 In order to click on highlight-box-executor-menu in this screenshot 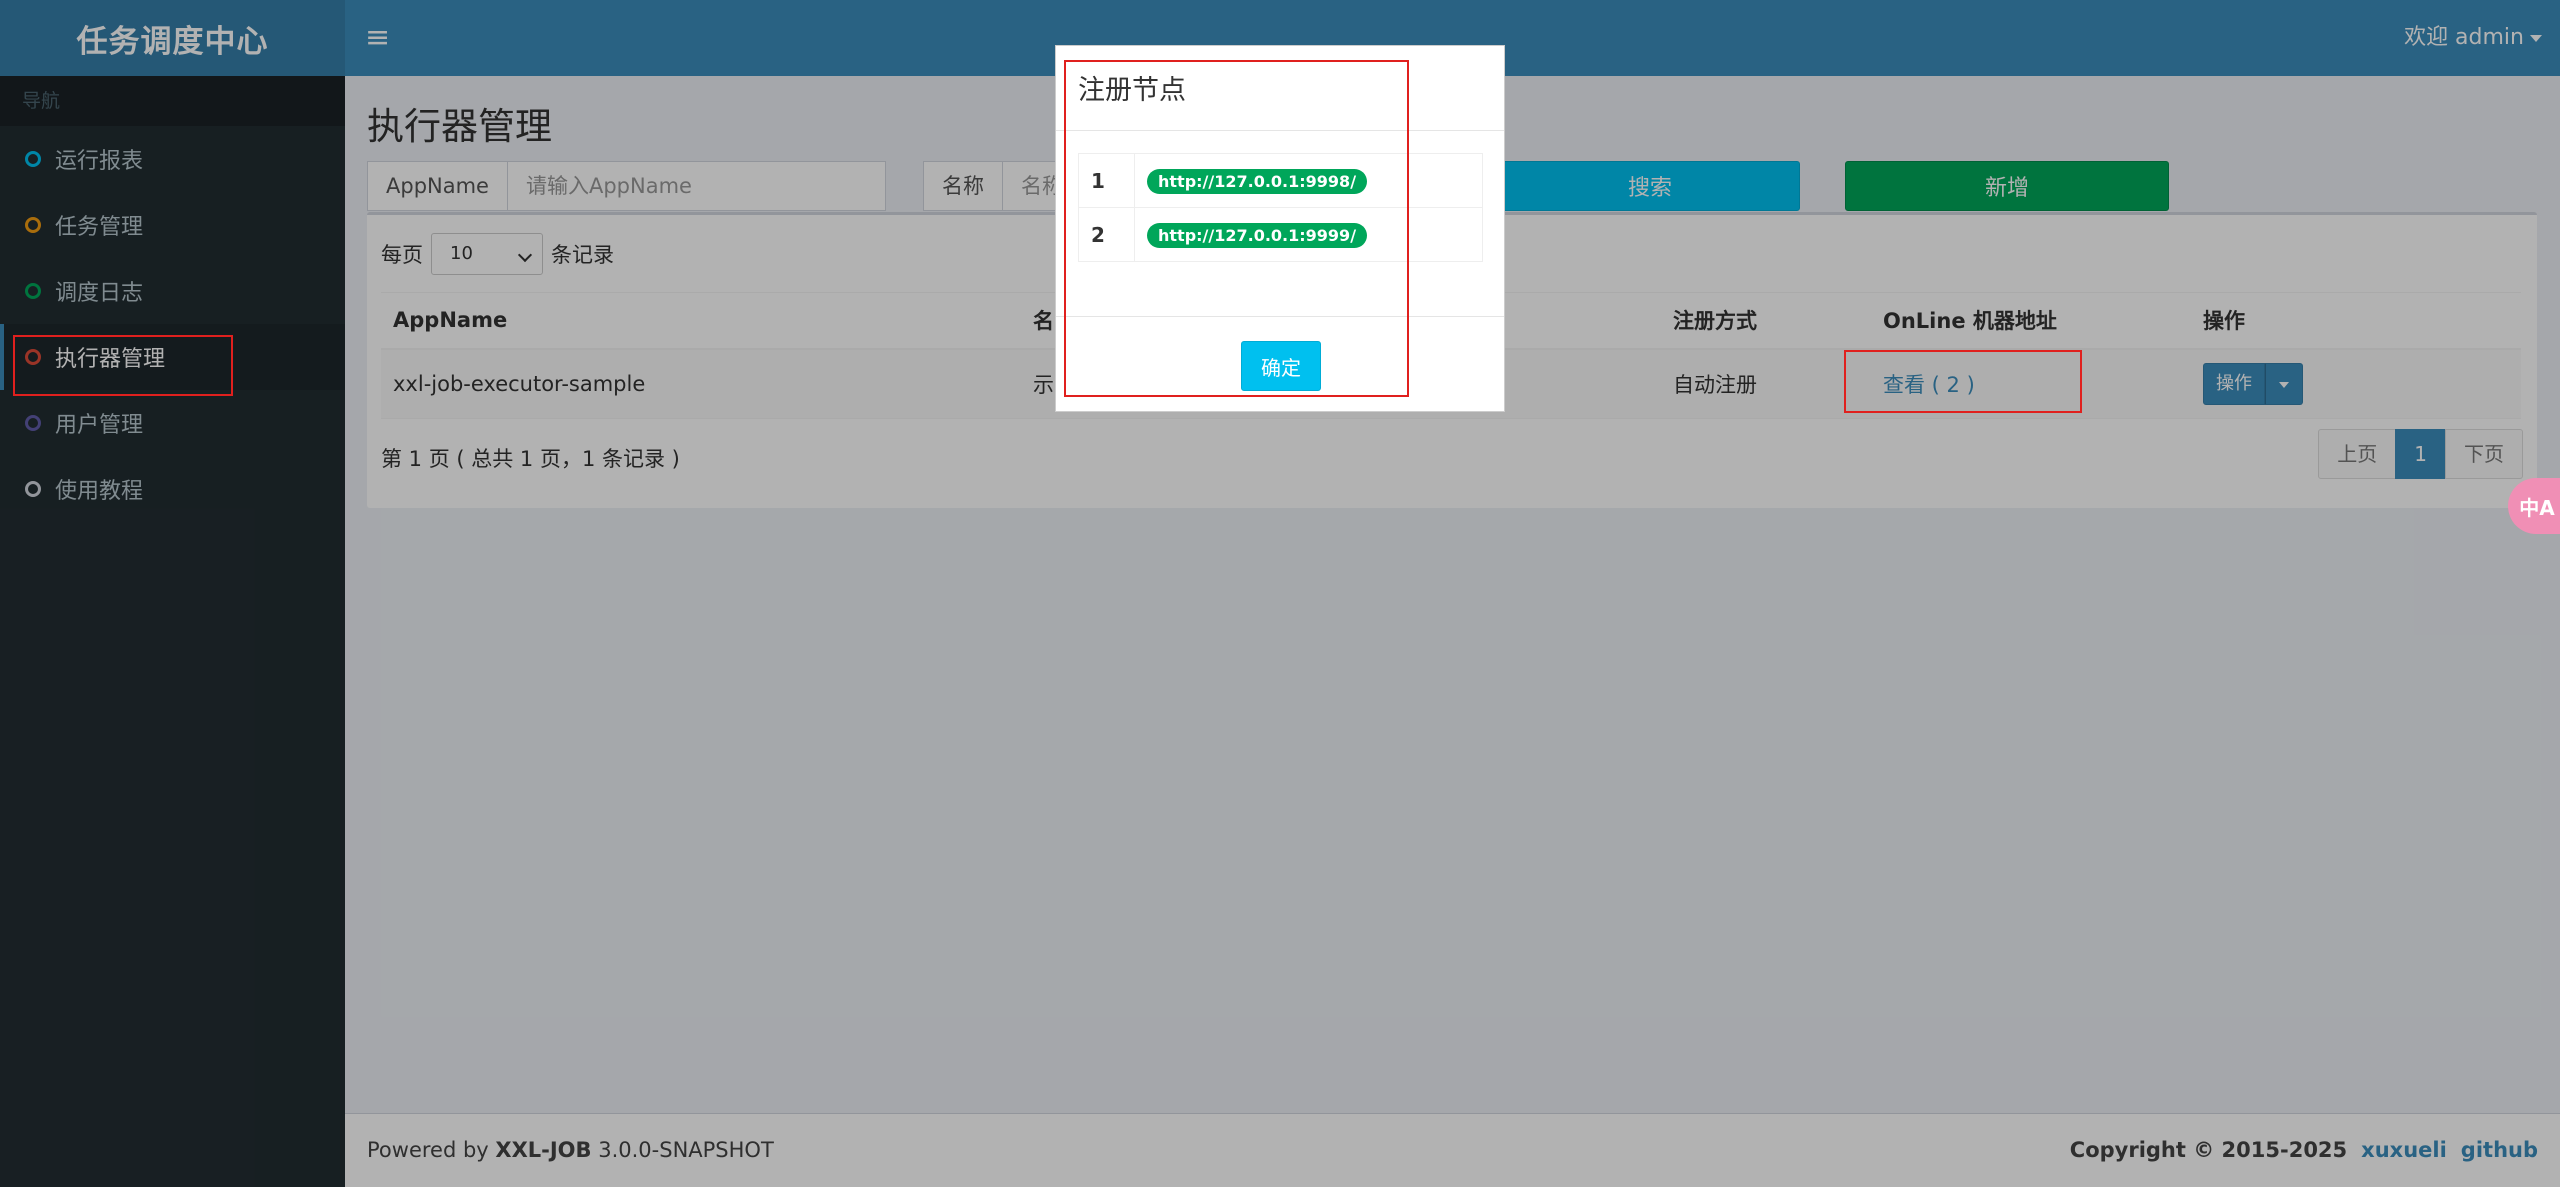, I will do `click(123, 365)`.